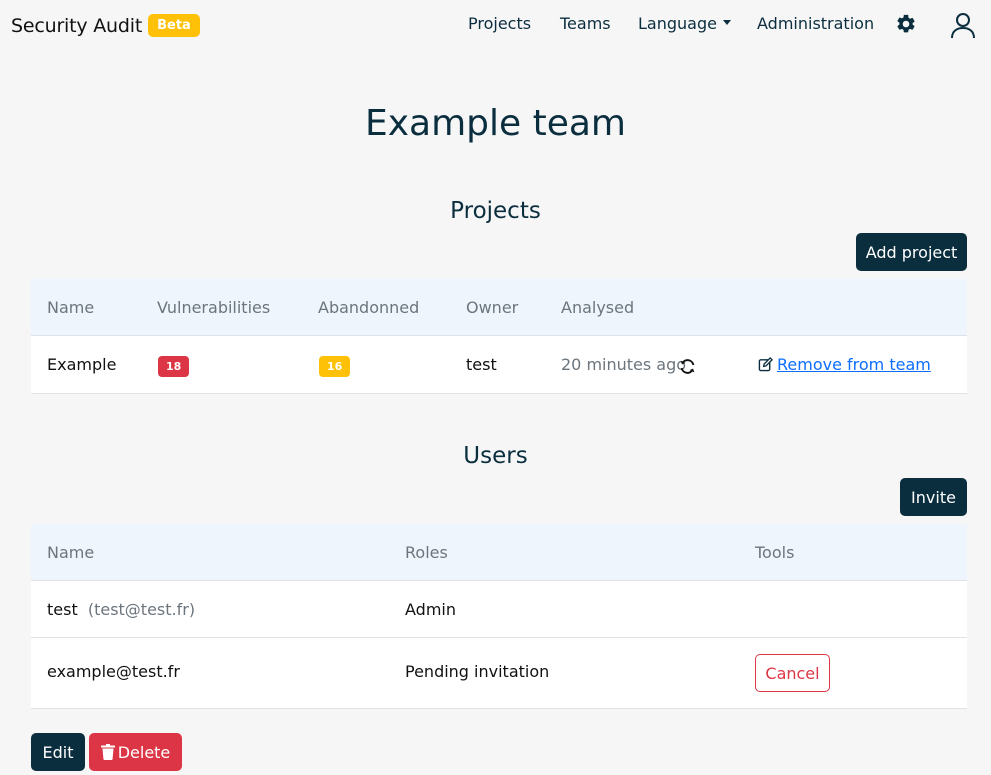 This screenshot has height=775, width=991. Describe the element at coordinates (174, 366) in the screenshot. I see `vulnerabilities-badge: 18` at that location.